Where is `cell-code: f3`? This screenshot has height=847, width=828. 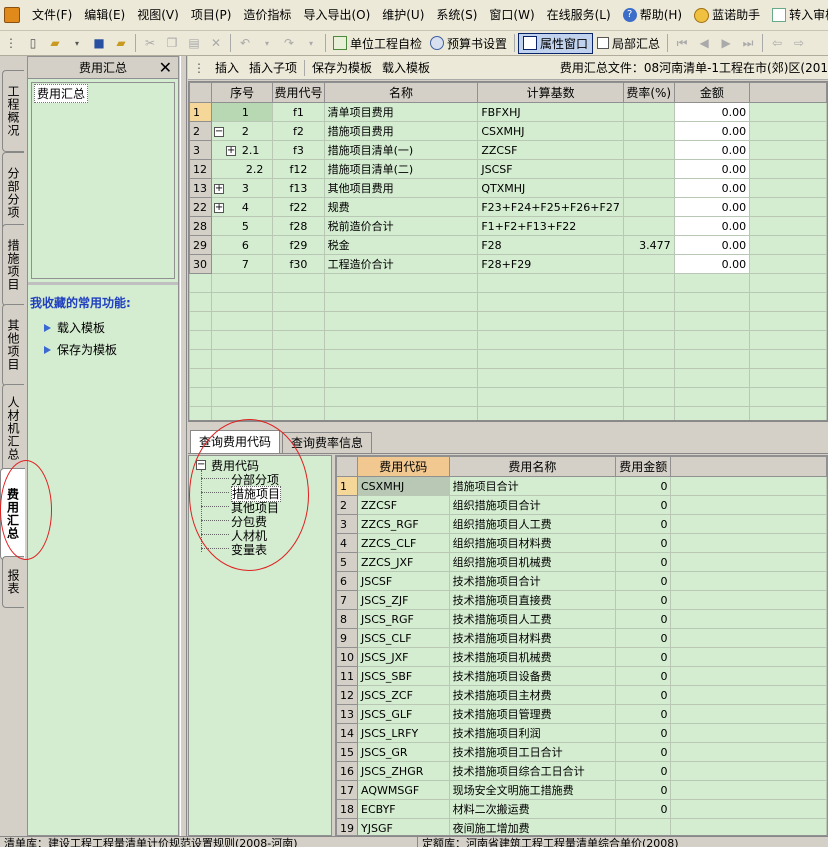
cell-code: f3 is located at coordinates (298, 150).